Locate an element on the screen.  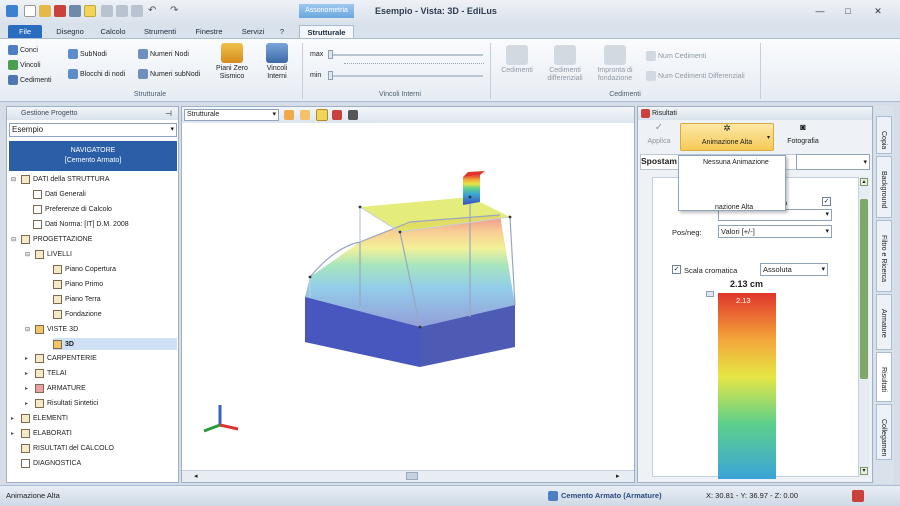
tree-item-risultati-calcolo: RISULTATI del CALCOLO is located at coordinates (67, 448).